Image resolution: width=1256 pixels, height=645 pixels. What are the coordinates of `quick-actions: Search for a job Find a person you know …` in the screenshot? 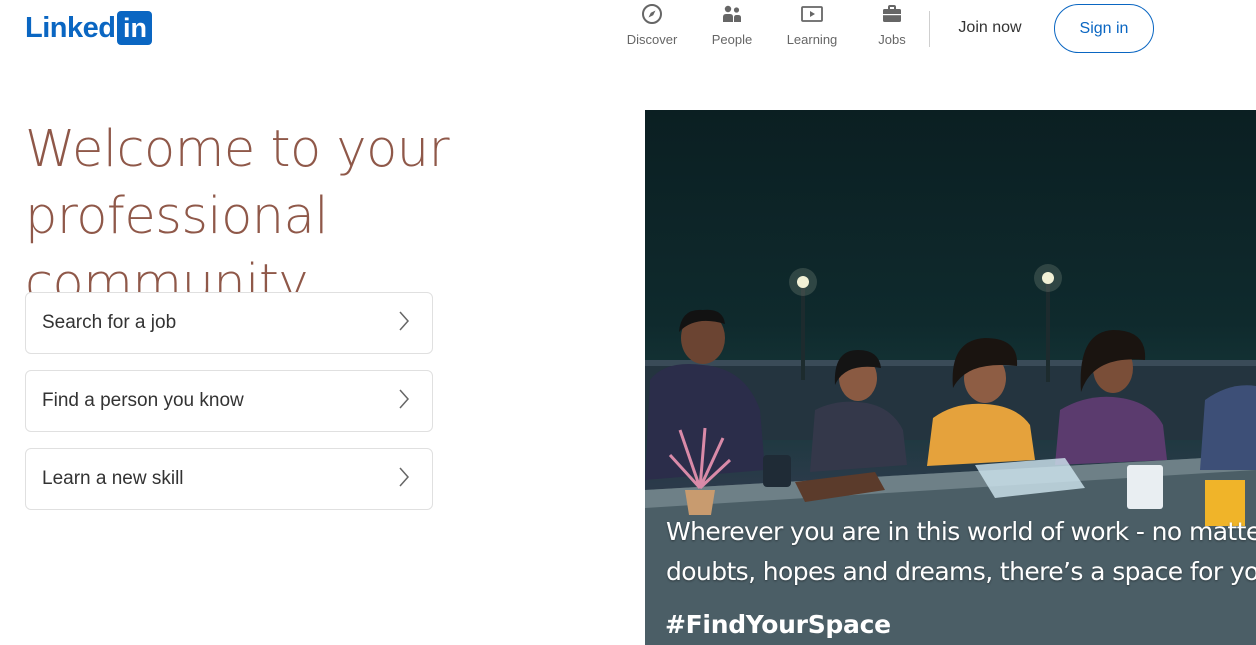 It's located at (229, 409).